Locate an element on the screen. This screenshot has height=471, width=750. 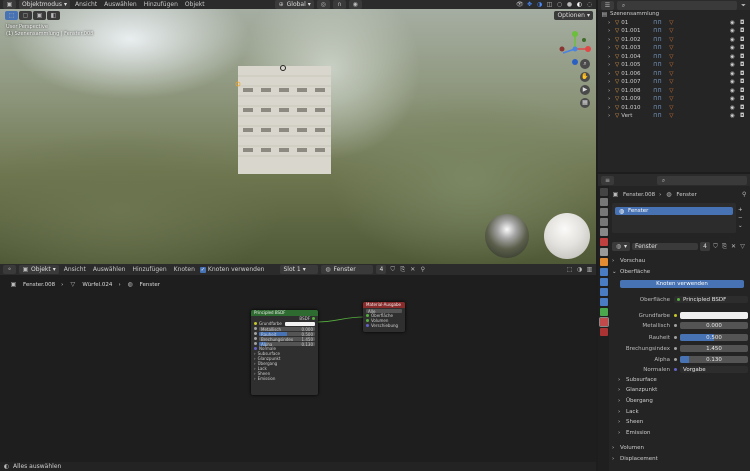
browse-material-button: ◍ ▾ is located at coordinates (621, 246).